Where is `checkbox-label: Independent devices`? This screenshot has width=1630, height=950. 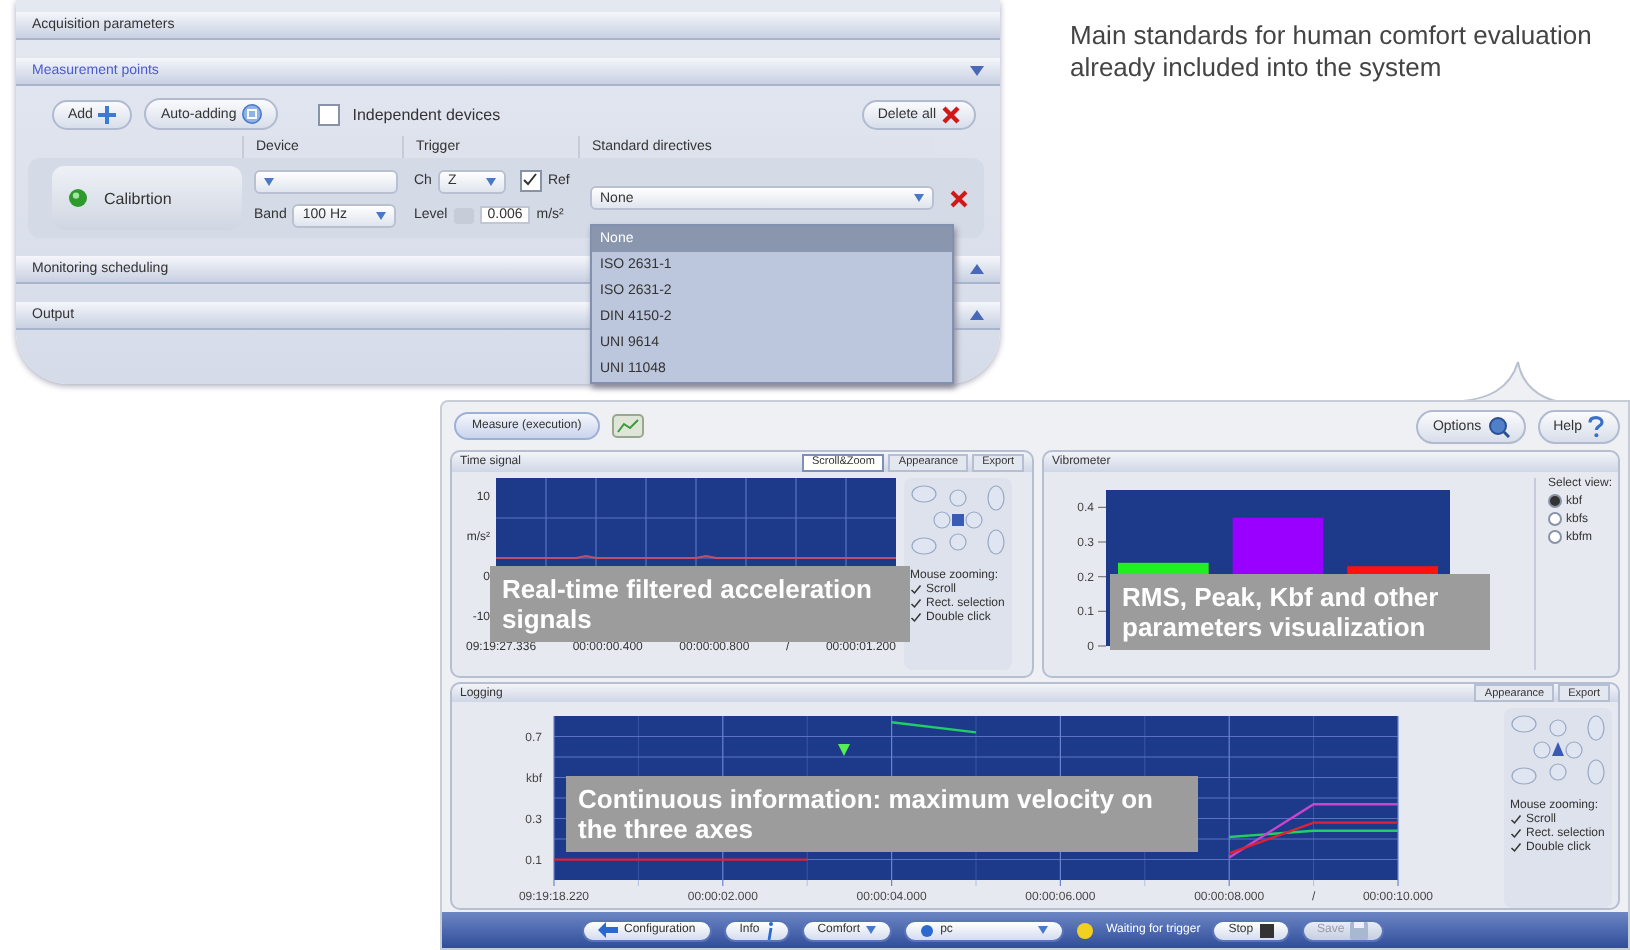
checkbox-label: Independent devices is located at coordinates (426, 114).